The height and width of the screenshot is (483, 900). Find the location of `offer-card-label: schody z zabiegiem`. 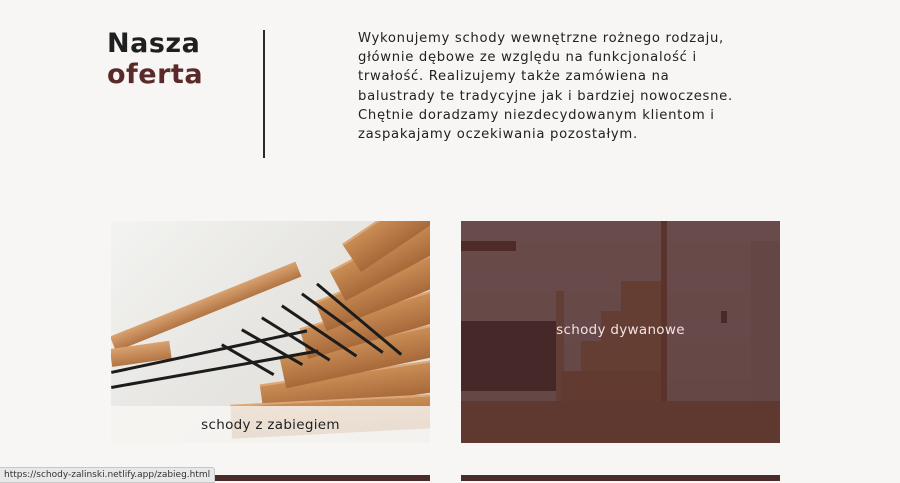

offer-card-label: schody z zabiegiem is located at coordinates (270, 424).